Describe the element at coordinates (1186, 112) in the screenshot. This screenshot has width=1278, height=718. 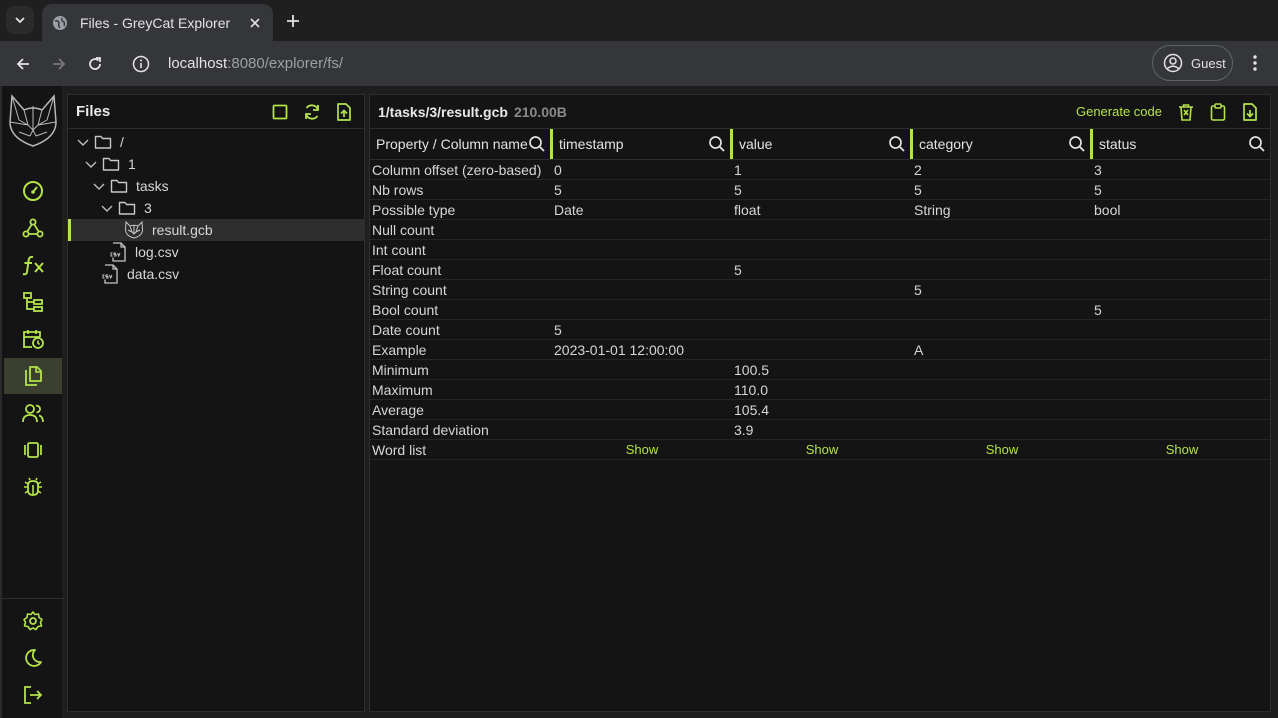
I see `delete-button` at that location.